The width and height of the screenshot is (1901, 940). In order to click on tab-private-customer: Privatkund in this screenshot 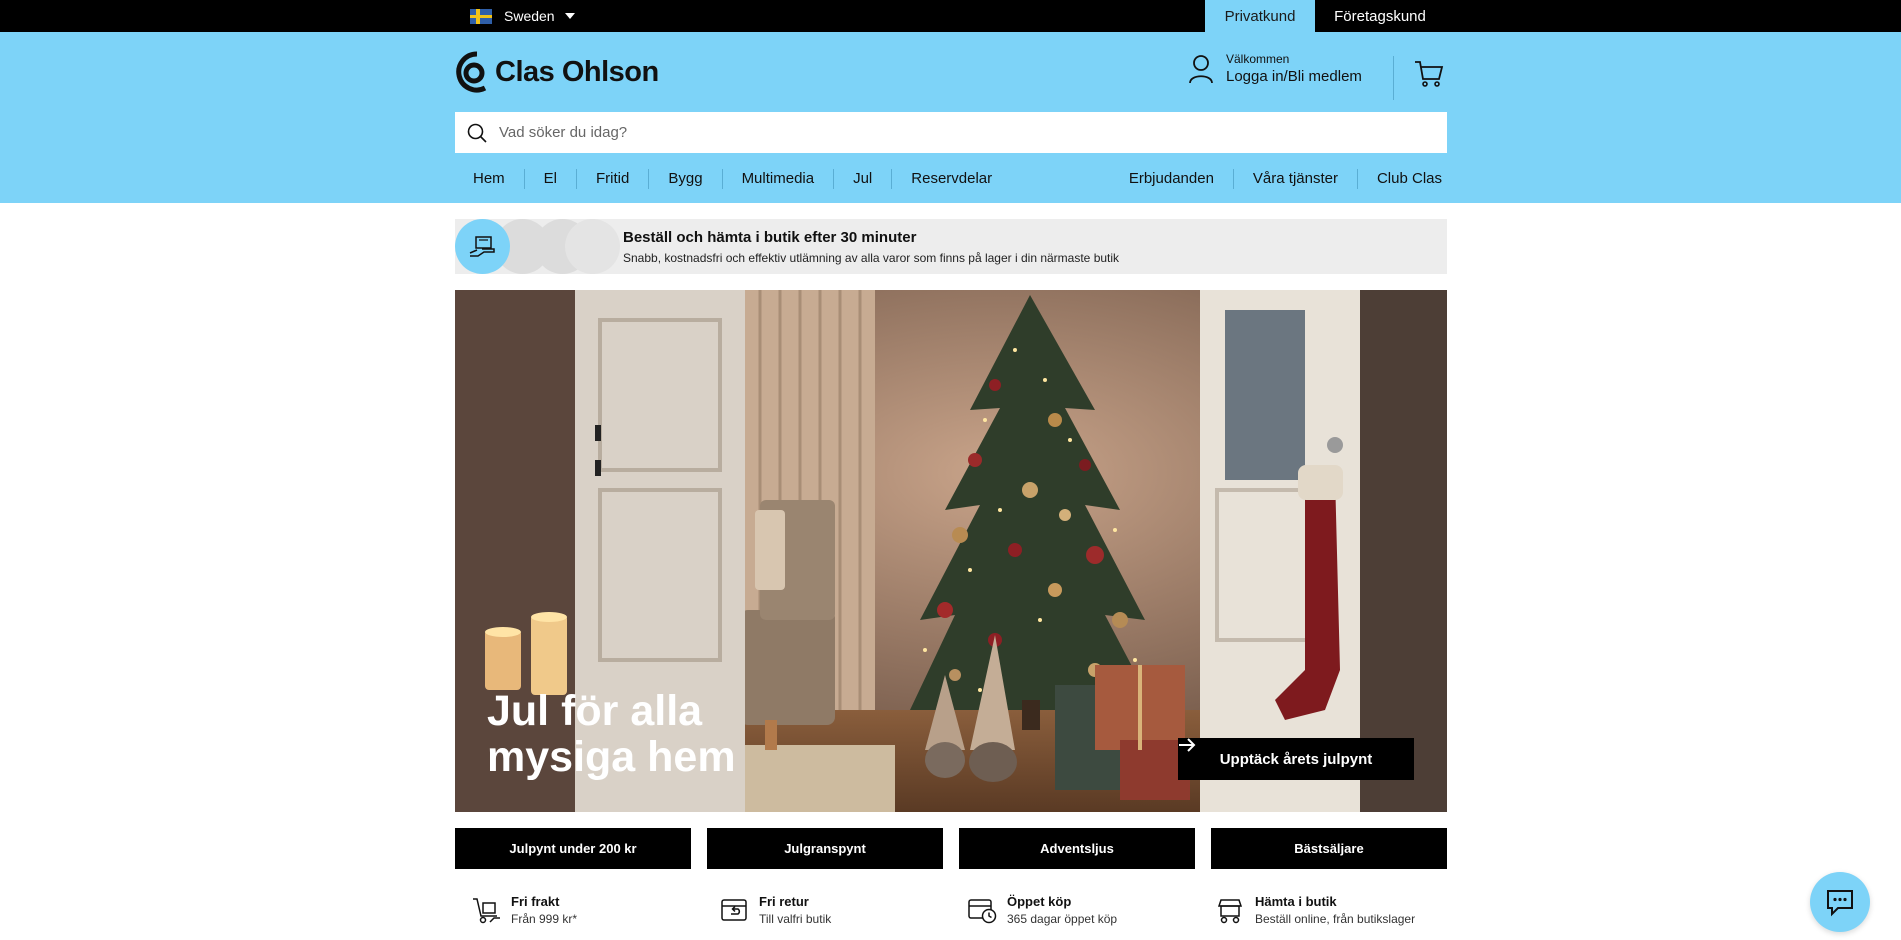, I will do `click(1260, 16)`.